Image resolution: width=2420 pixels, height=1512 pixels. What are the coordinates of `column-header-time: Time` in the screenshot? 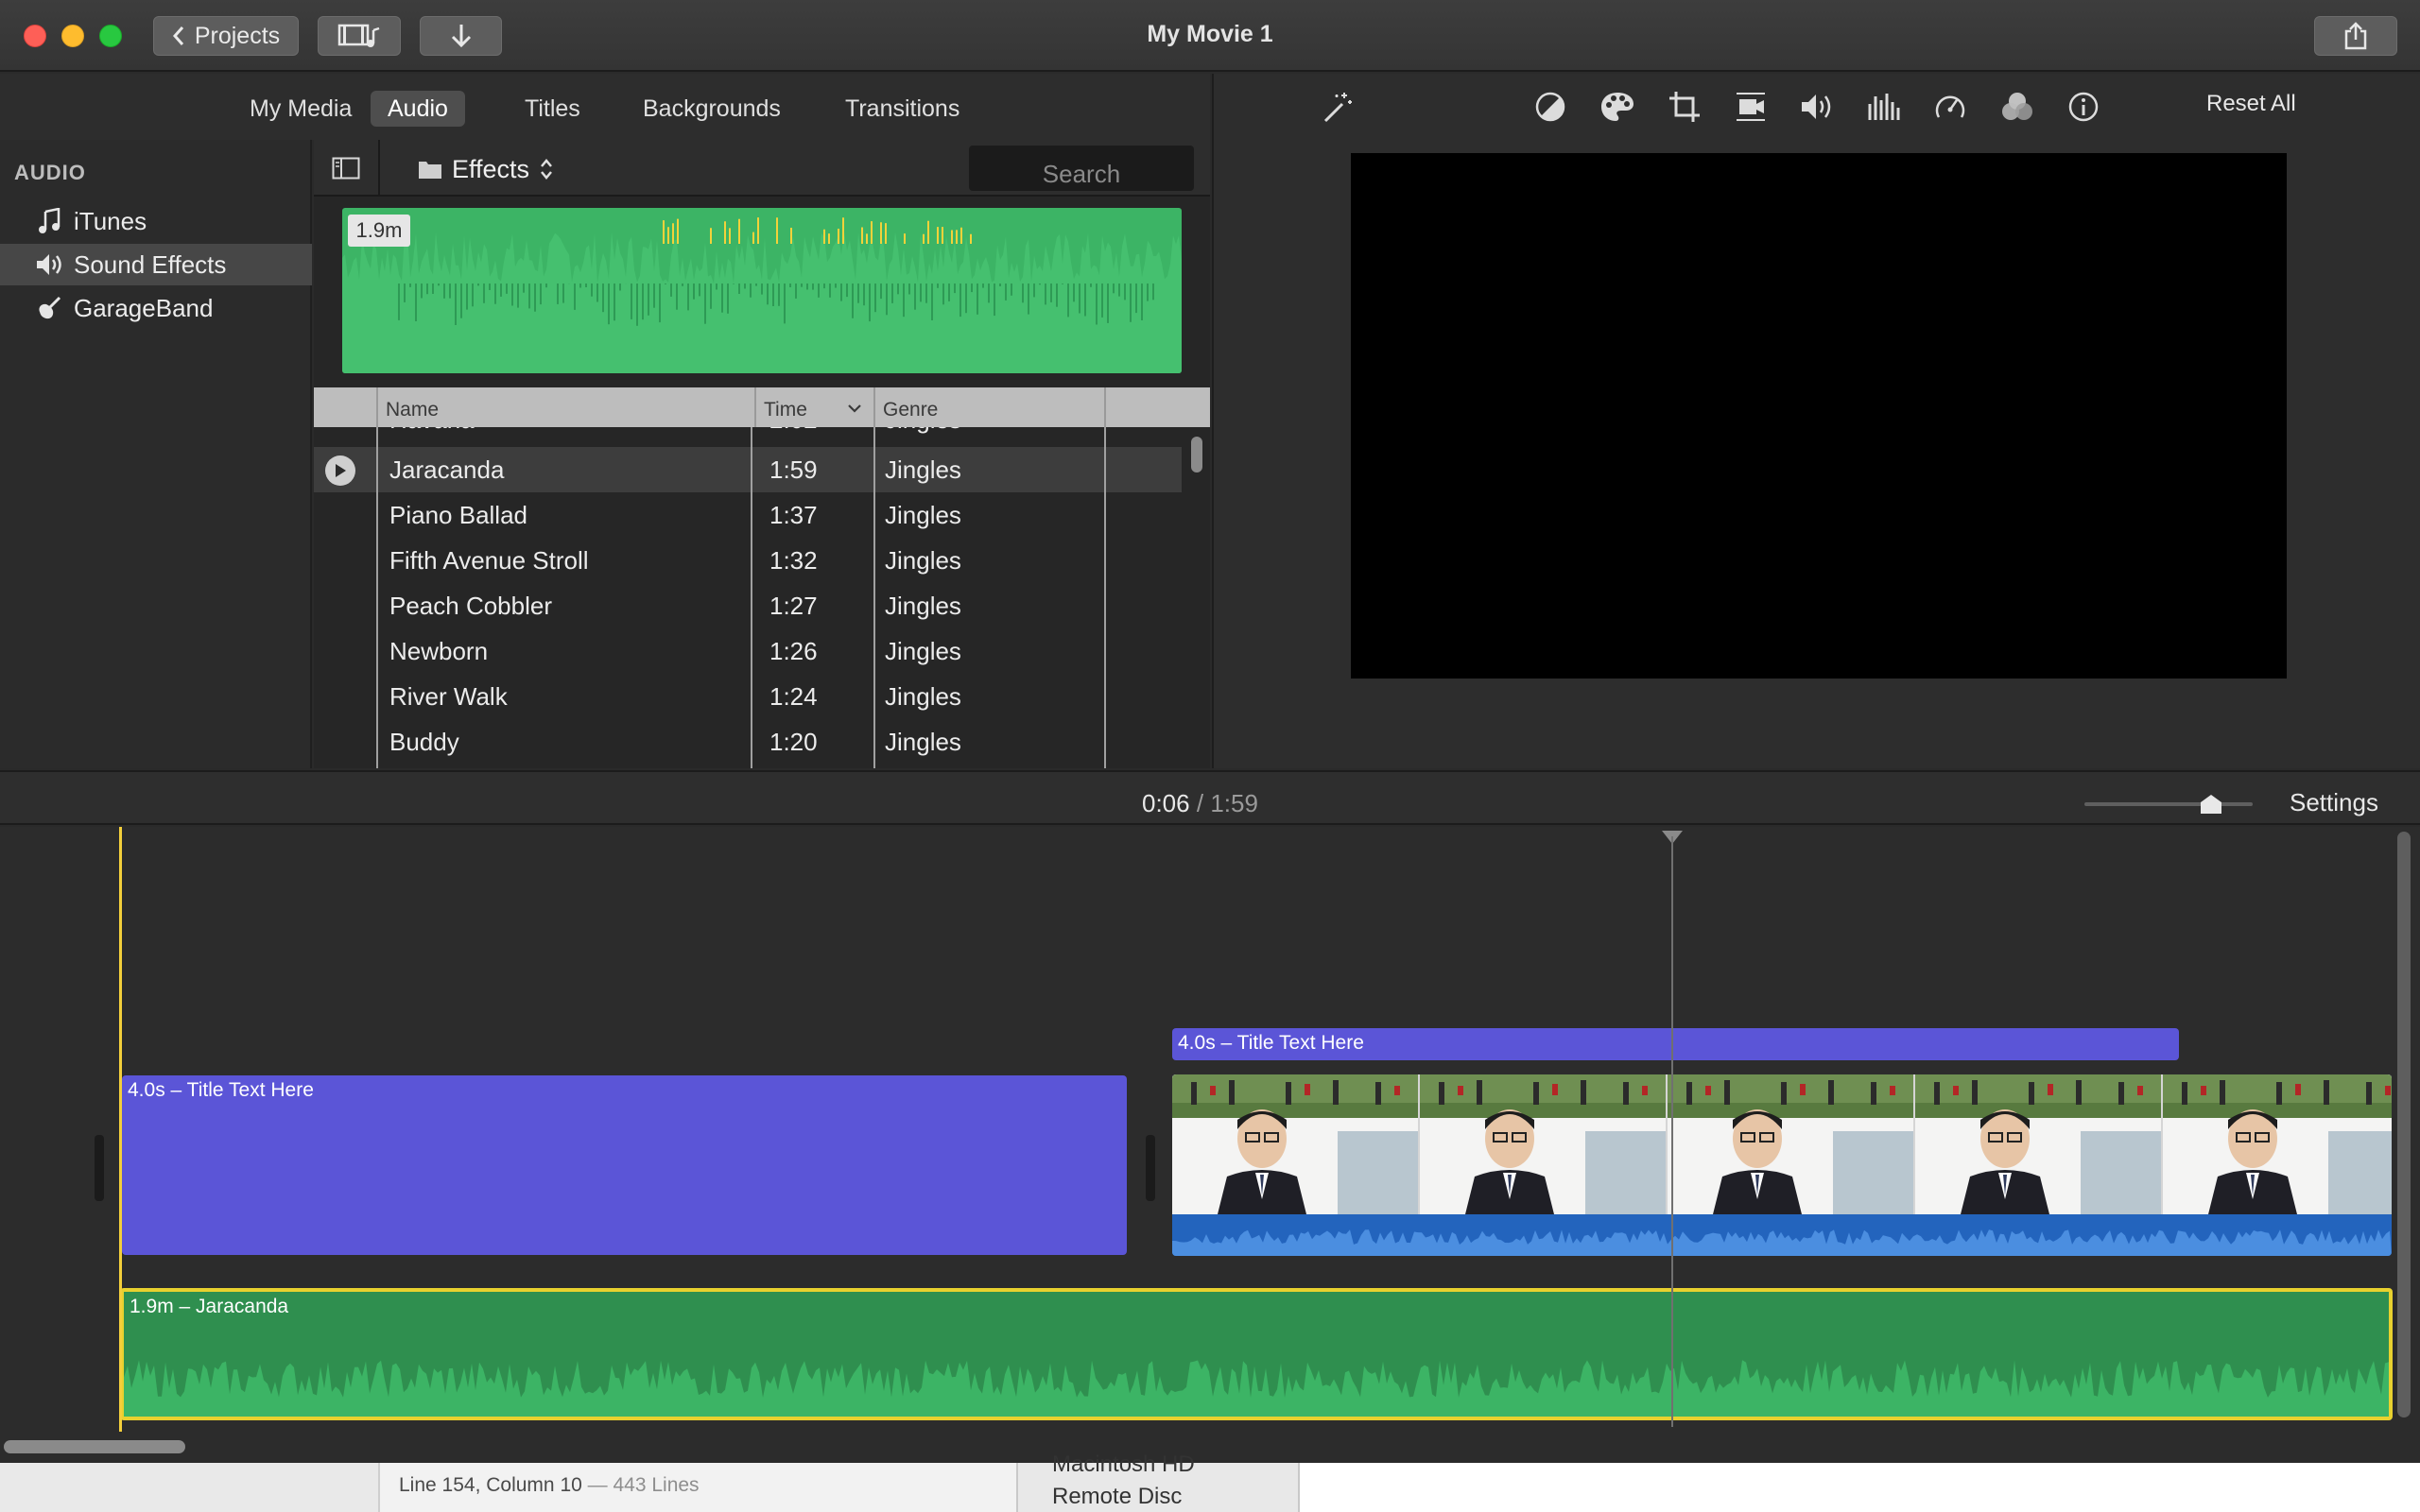 It's located at (815, 407).